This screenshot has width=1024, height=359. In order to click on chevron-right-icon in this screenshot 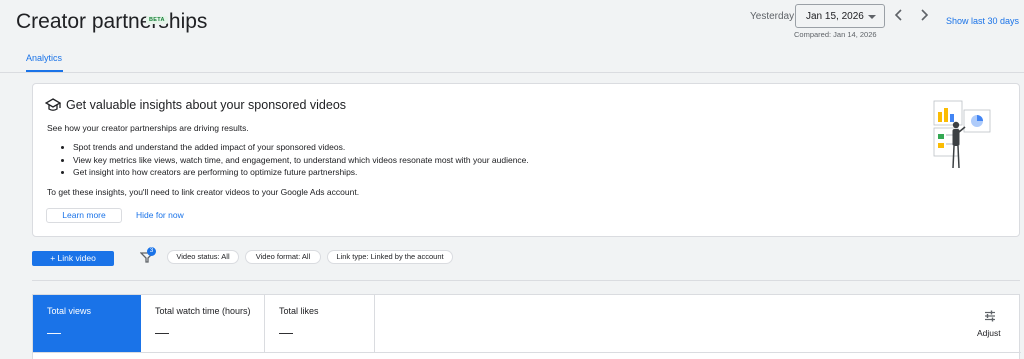, I will do `click(924, 15)`.